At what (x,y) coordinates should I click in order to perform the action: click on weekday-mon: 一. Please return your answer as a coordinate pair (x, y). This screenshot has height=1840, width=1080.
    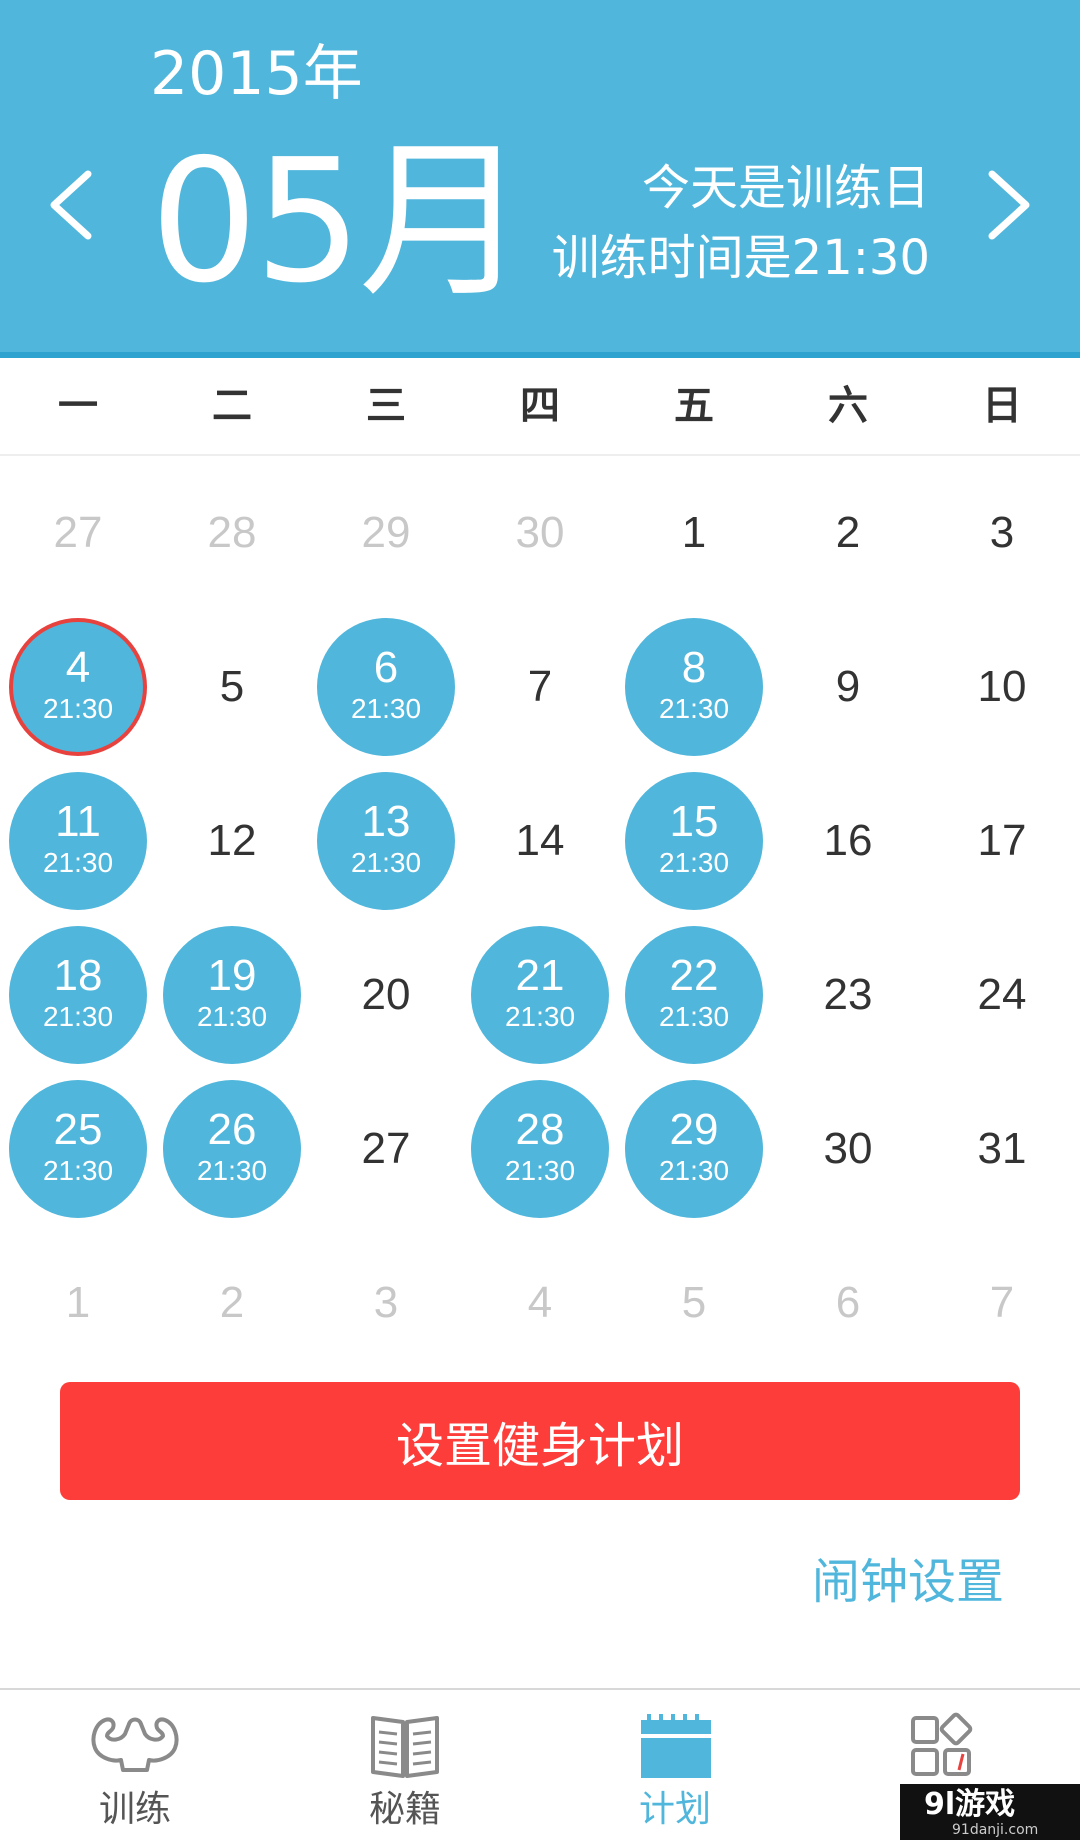
    Looking at the image, I should click on (78, 406).